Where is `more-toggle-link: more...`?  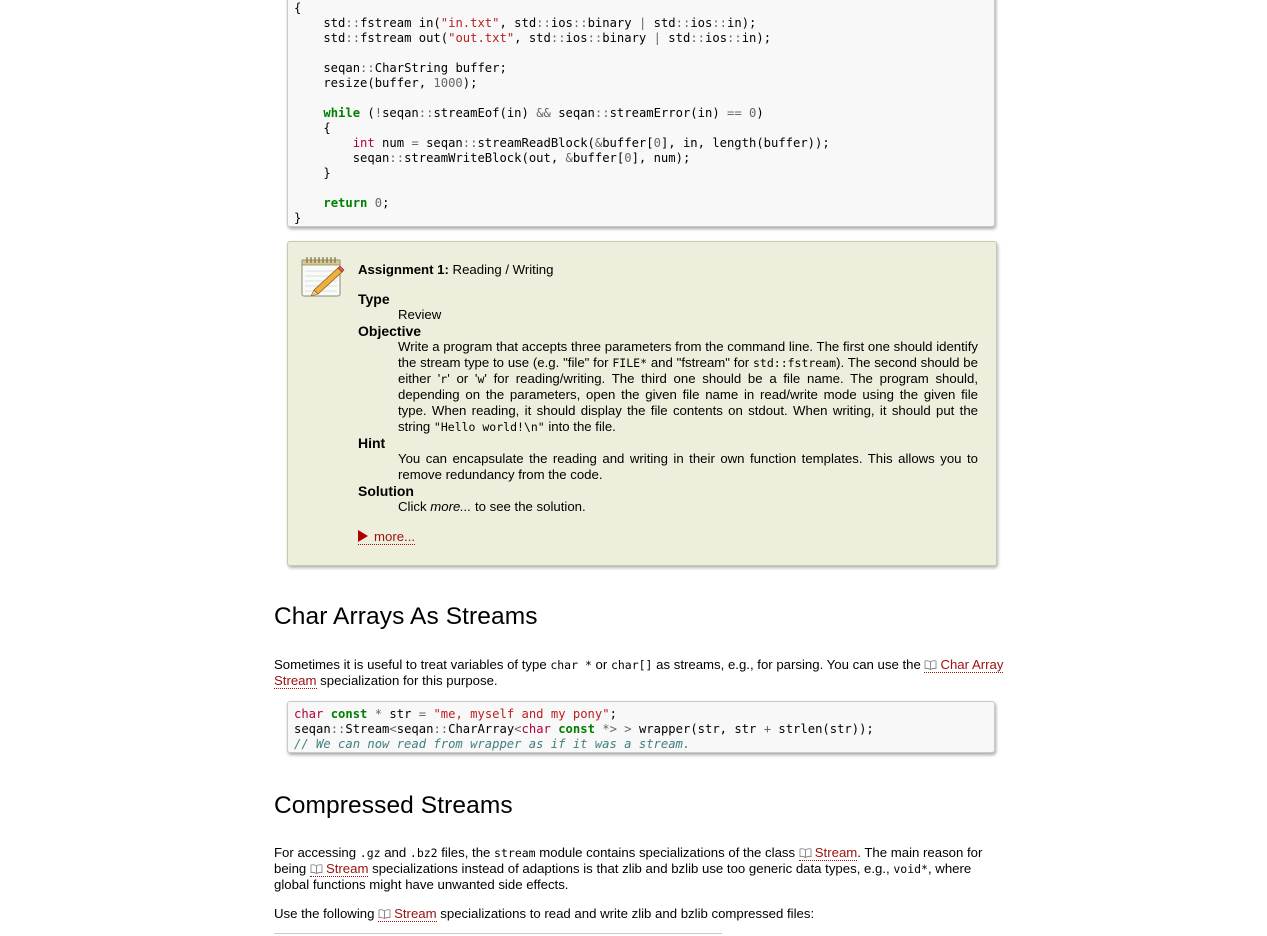 more-toggle-link: more... is located at coordinates (387, 537).